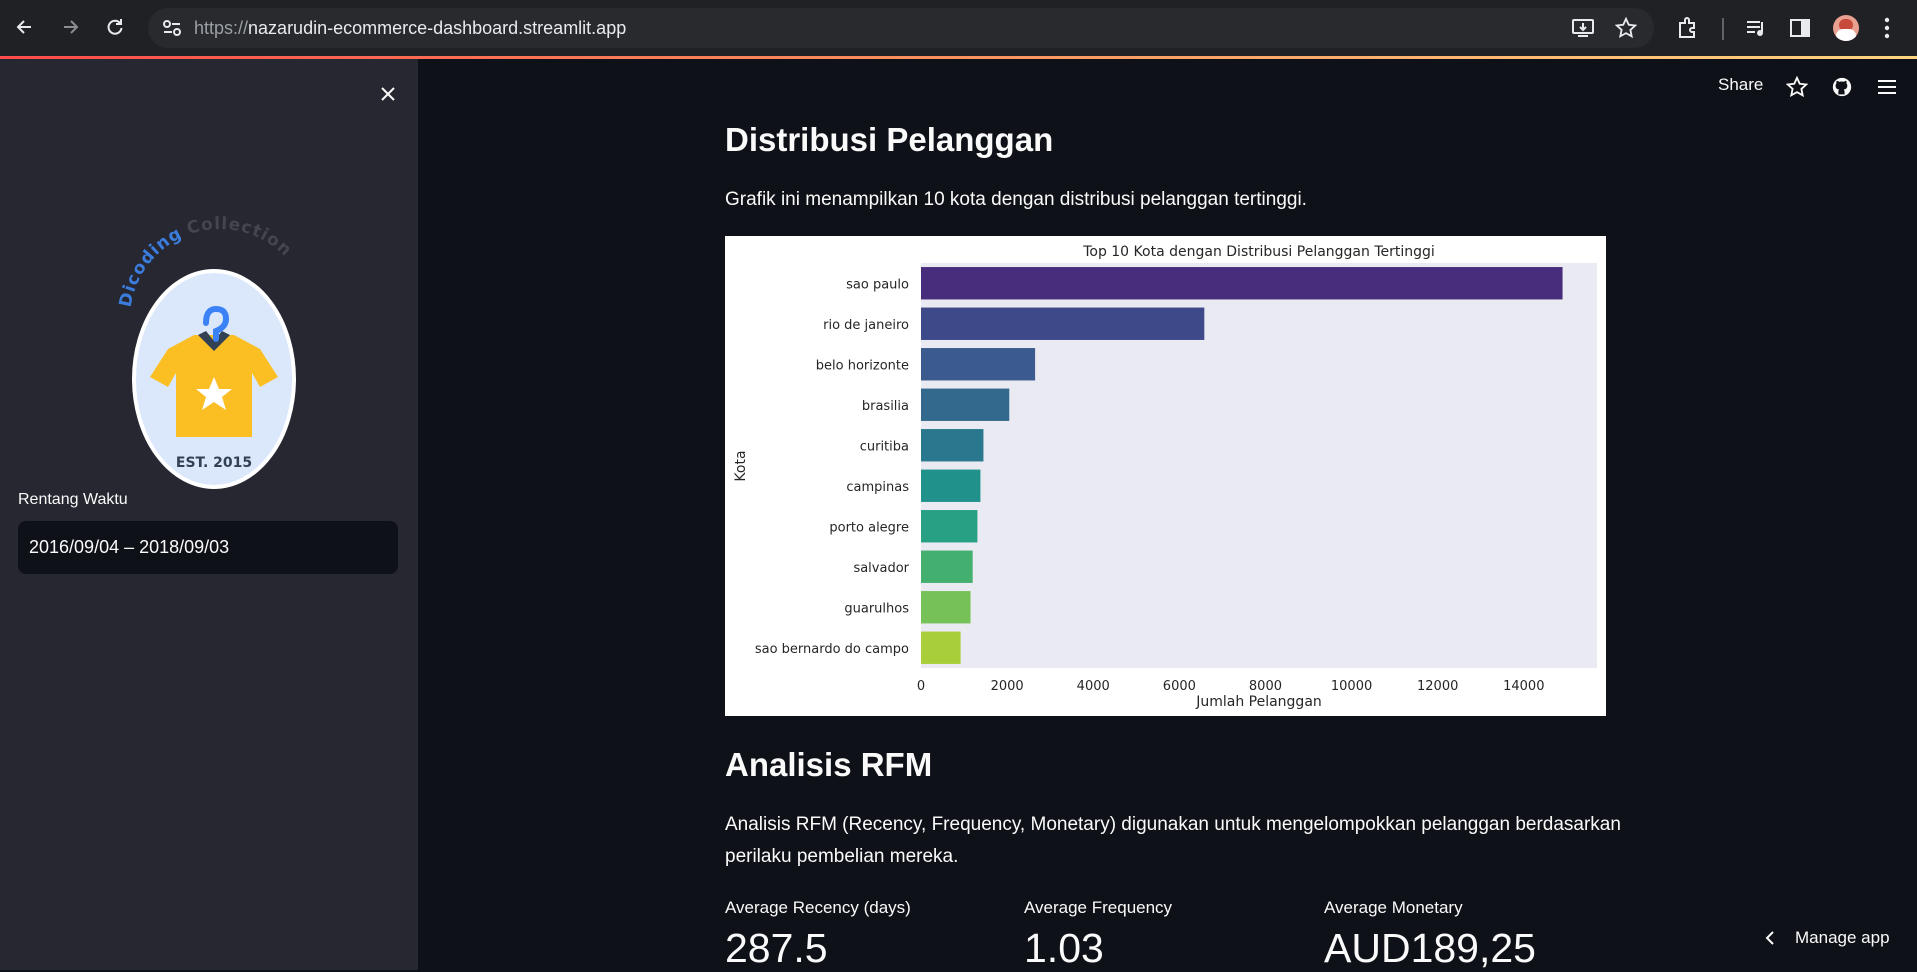  What do you see at coordinates (1437, 686) in the screenshot?
I see `x-tick-label: 12000` at bounding box center [1437, 686].